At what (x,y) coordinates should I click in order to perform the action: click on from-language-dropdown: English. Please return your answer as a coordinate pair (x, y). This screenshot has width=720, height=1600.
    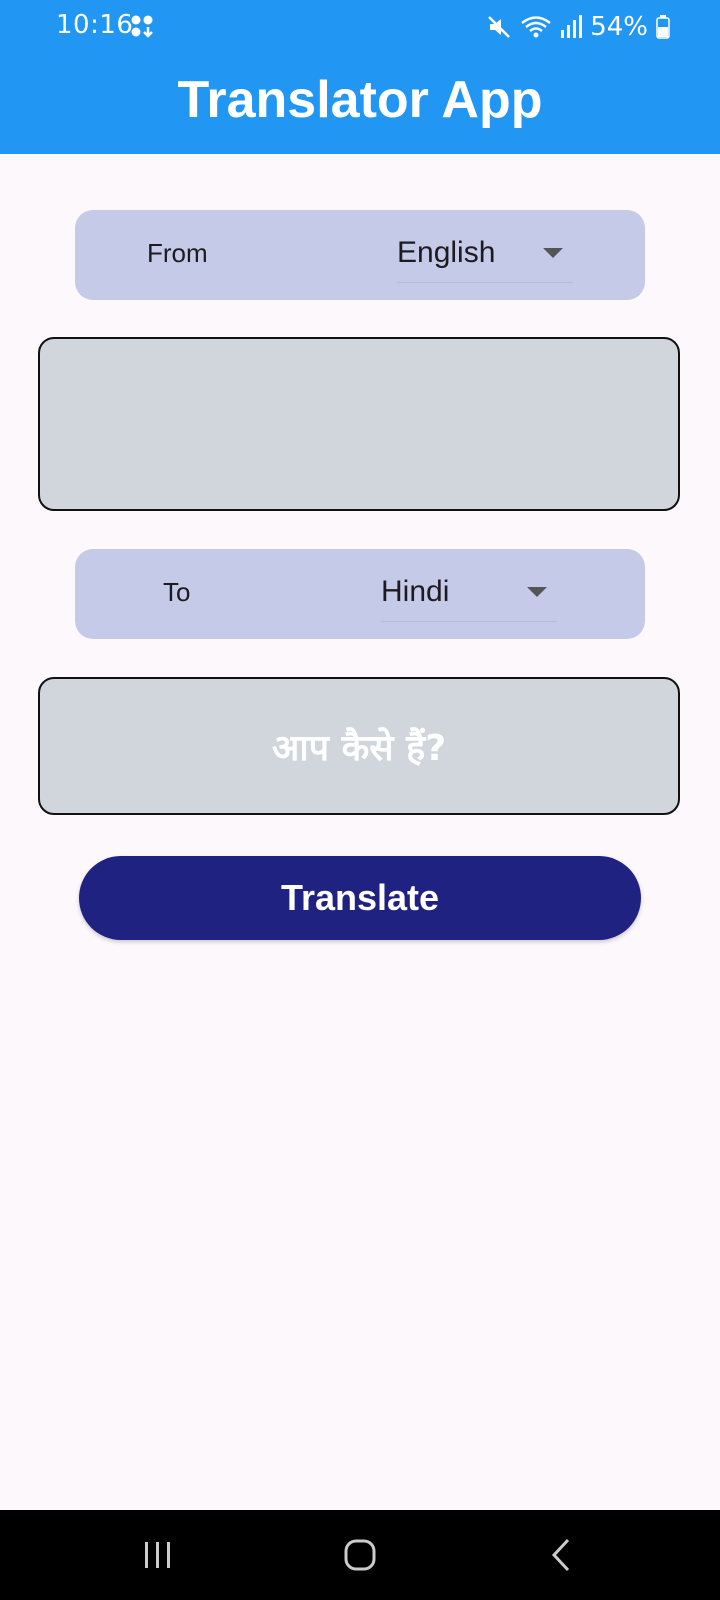
    Looking at the image, I should click on (485, 253).